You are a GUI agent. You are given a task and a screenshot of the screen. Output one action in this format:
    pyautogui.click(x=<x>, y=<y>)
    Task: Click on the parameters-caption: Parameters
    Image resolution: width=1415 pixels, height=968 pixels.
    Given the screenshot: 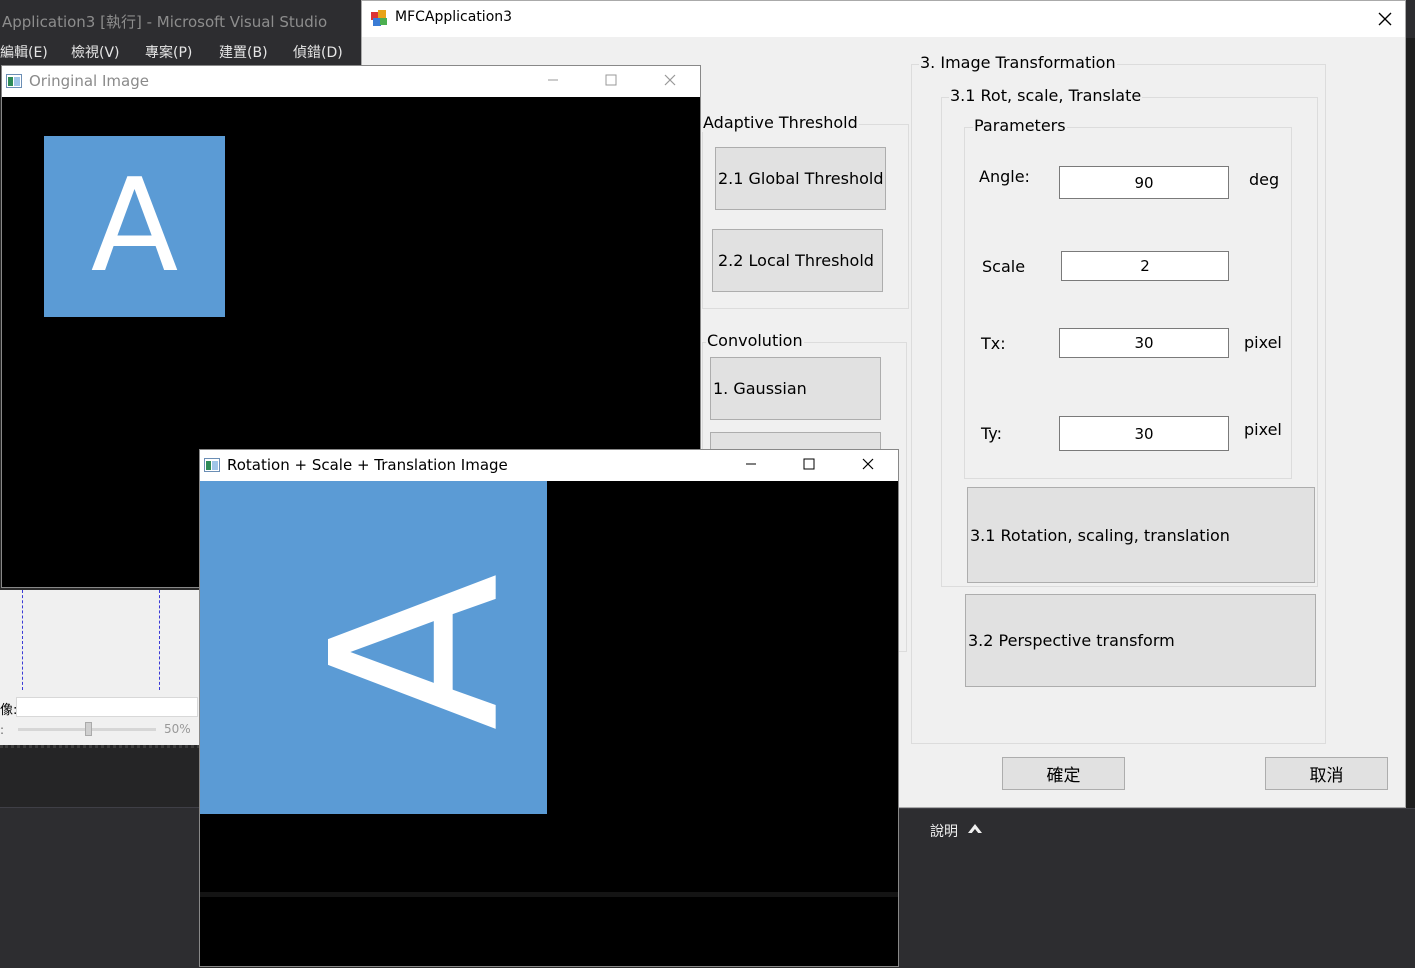 What is the action you would take?
    pyautogui.click(x=1020, y=125)
    